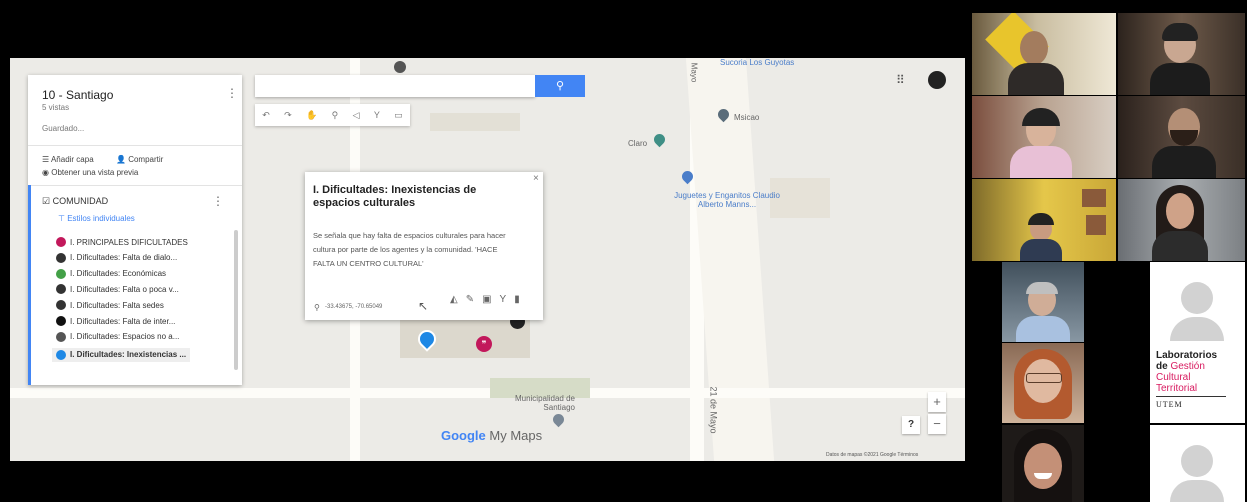 The width and height of the screenshot is (1247, 502). I want to click on zoom-out-button: −, so click(937, 424).